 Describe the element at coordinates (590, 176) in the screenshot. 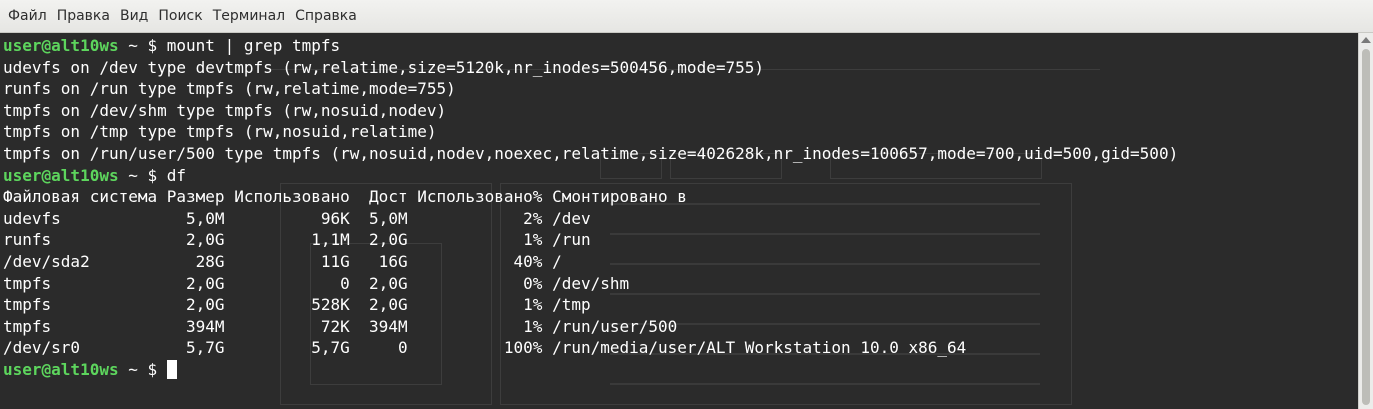

I see `prompt-line: user@alt10ws ~ $ df` at that location.